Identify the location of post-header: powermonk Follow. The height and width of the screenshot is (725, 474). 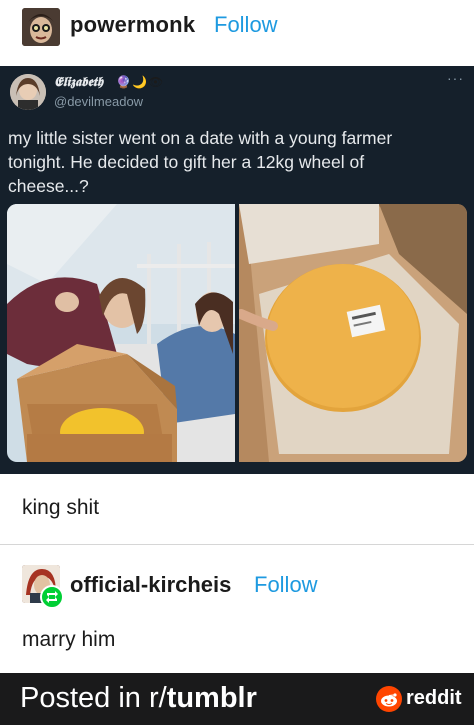
(237, 28).